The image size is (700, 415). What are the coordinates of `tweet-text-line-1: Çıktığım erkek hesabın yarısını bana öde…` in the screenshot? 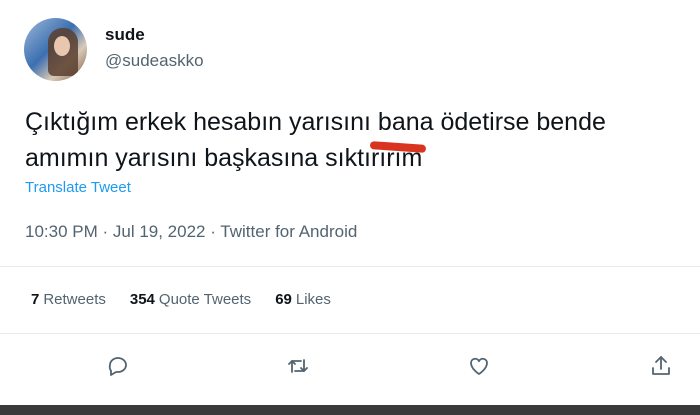 It's located at (315, 122).